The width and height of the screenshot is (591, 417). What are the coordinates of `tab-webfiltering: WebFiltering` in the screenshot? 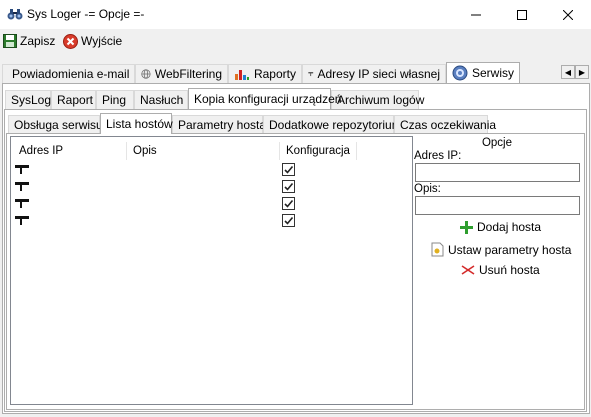 It's located at (181, 73).